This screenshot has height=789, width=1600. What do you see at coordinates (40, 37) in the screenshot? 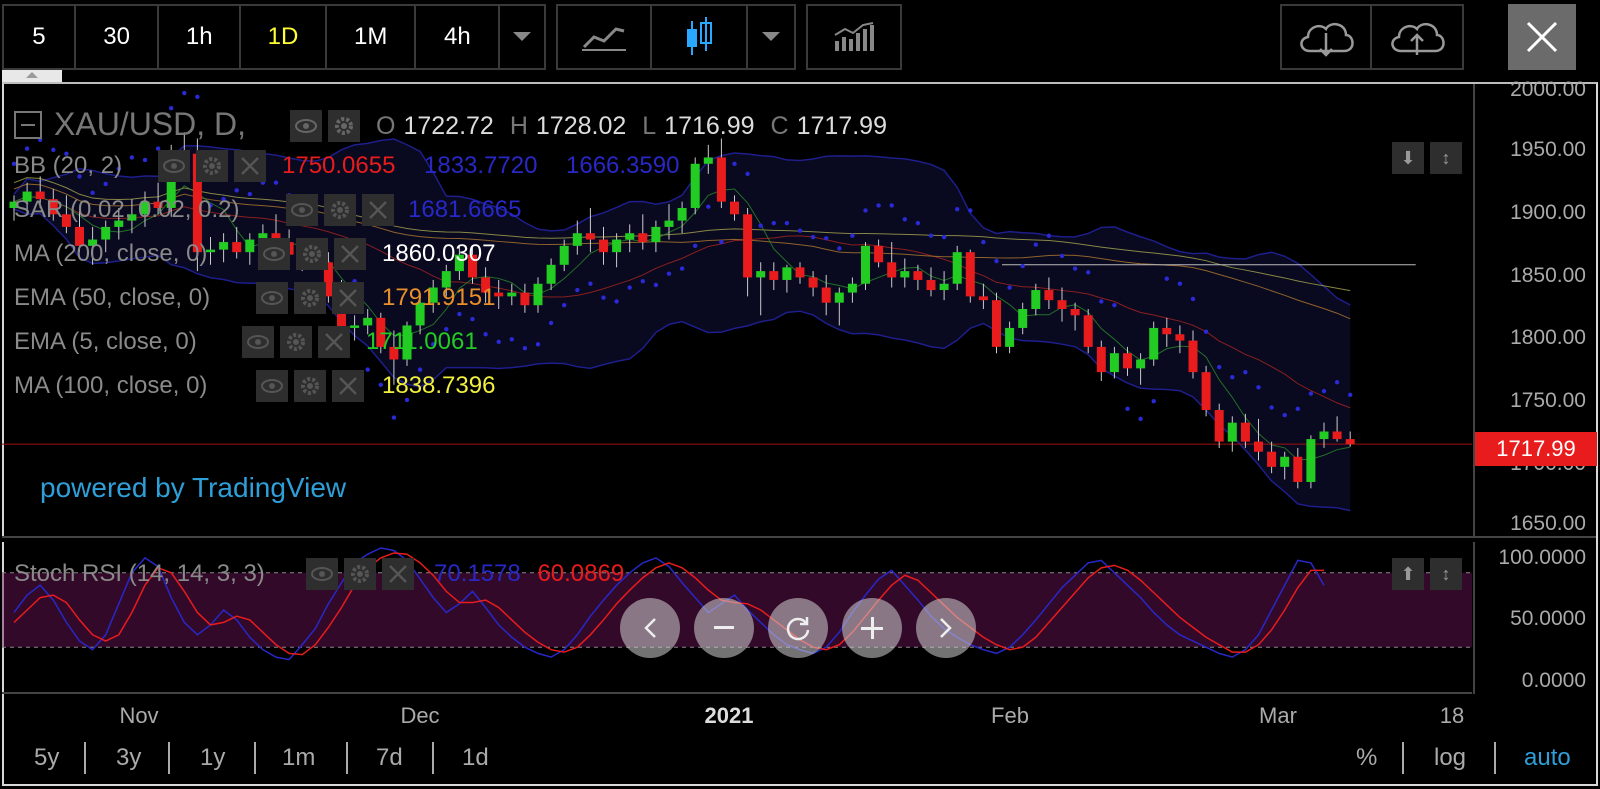
I see `interval-5-button: 5` at bounding box center [40, 37].